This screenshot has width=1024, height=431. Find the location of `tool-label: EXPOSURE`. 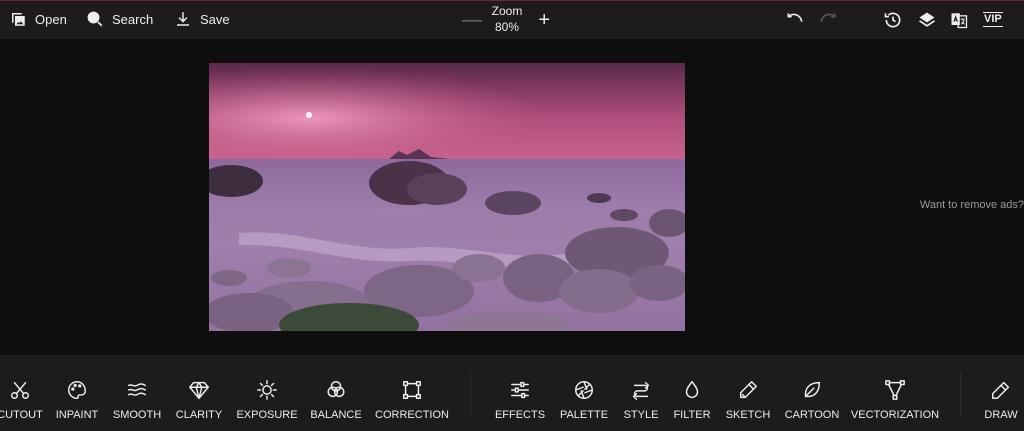

tool-label: EXPOSURE is located at coordinates (267, 415).